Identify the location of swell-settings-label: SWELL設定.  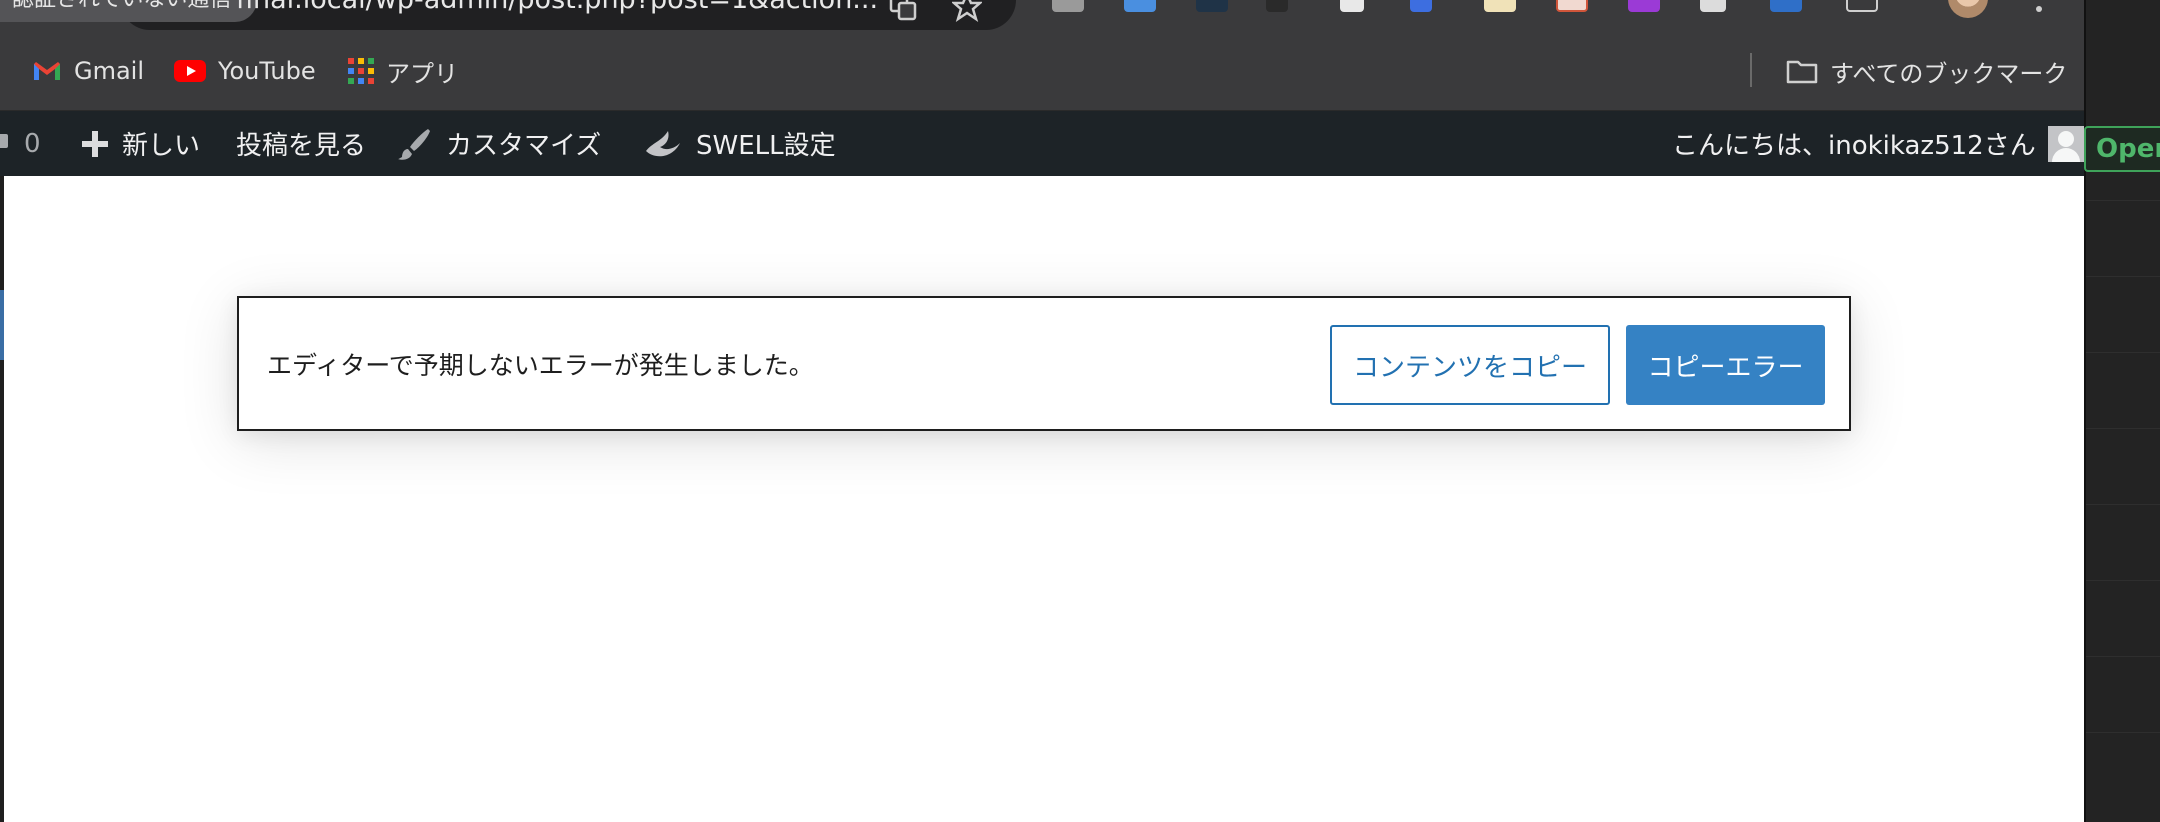
(766, 146).